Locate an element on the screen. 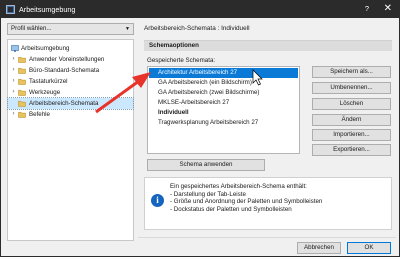 Image resolution: width=400 pixels, height=257 pixels. saved-schemes-label: Gespeicherte Schemata: is located at coordinates (181, 60).